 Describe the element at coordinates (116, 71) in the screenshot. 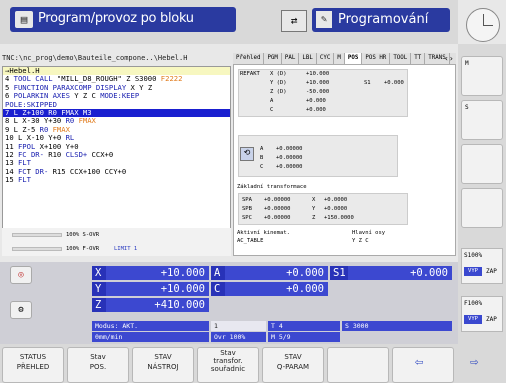

I see `program-line: →Hebel.H` at that location.